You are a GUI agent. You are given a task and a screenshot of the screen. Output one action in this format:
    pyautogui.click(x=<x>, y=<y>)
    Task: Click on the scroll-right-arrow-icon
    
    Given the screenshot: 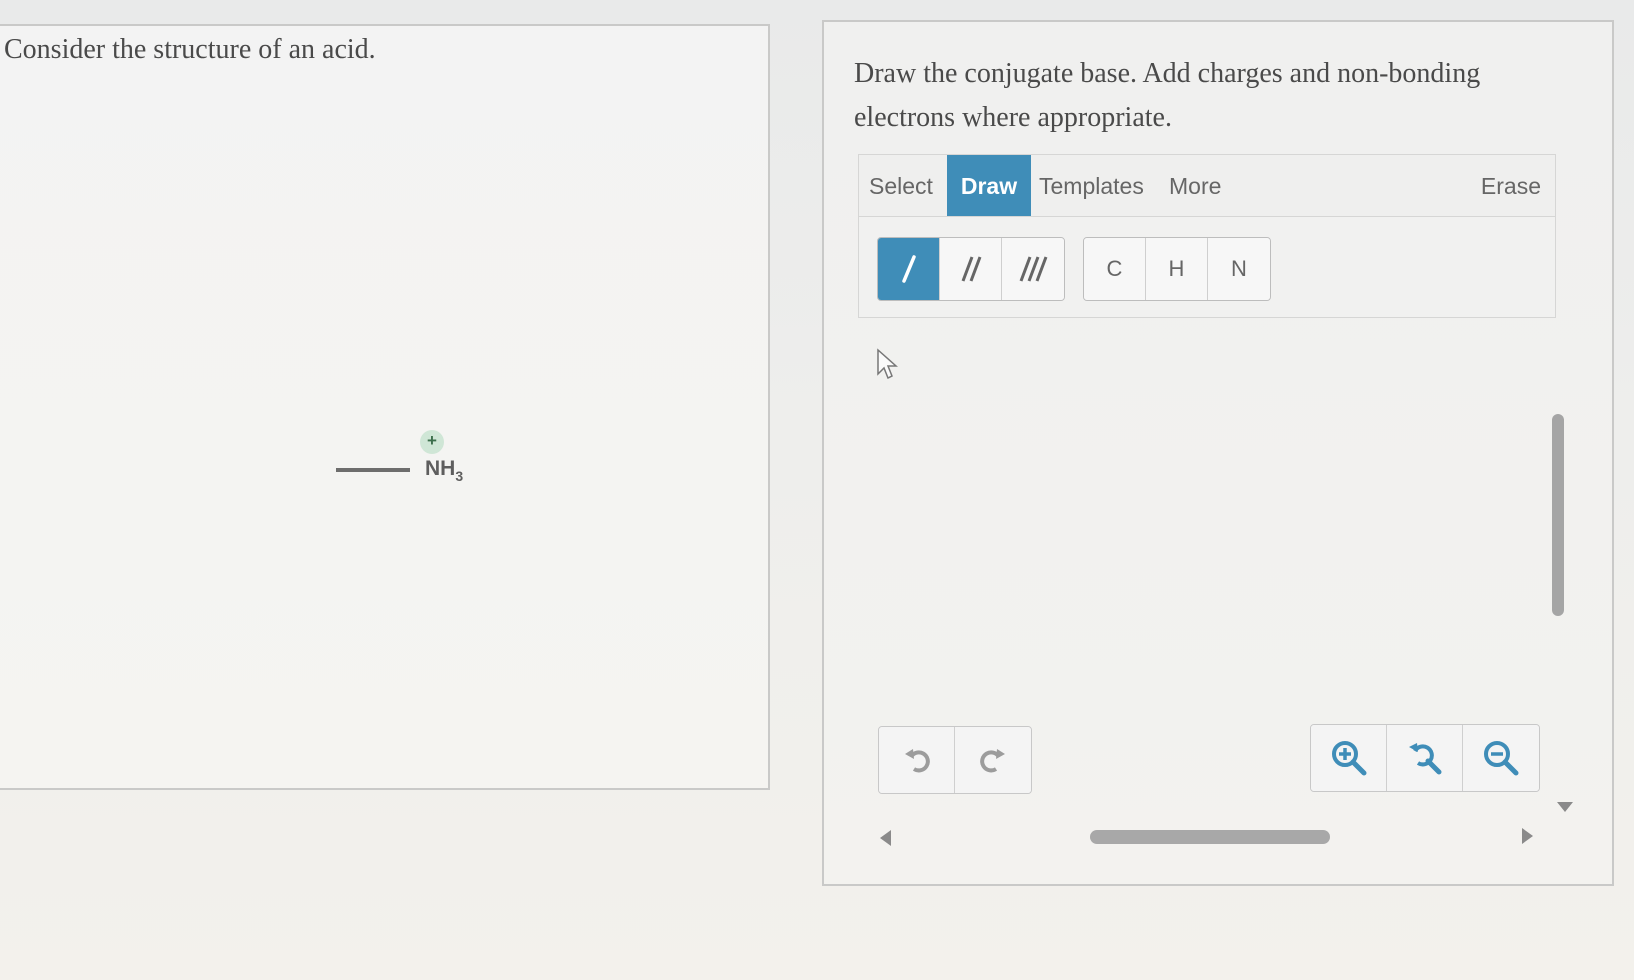 What is the action you would take?
    pyautogui.click(x=1527, y=836)
    